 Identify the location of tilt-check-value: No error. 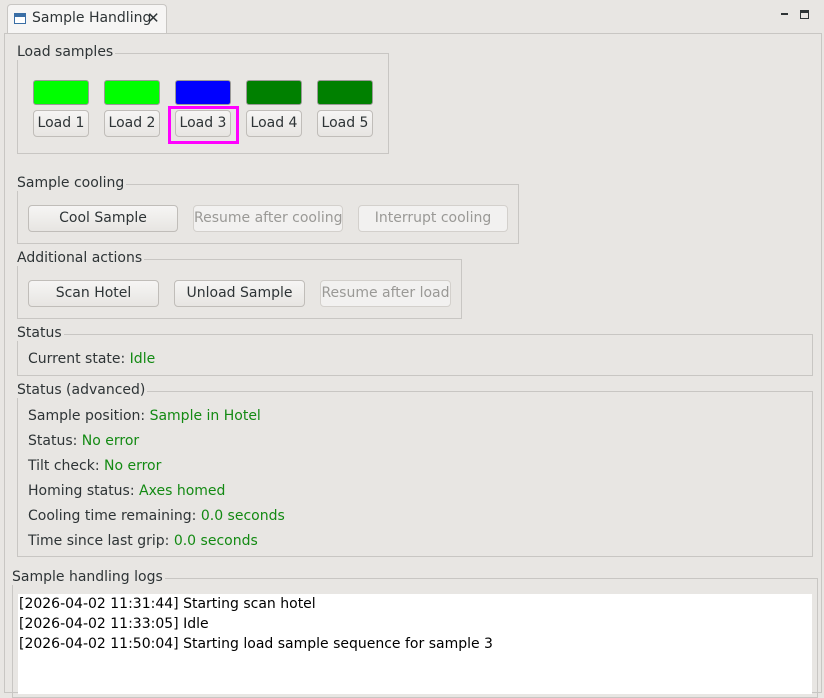
(133, 466).